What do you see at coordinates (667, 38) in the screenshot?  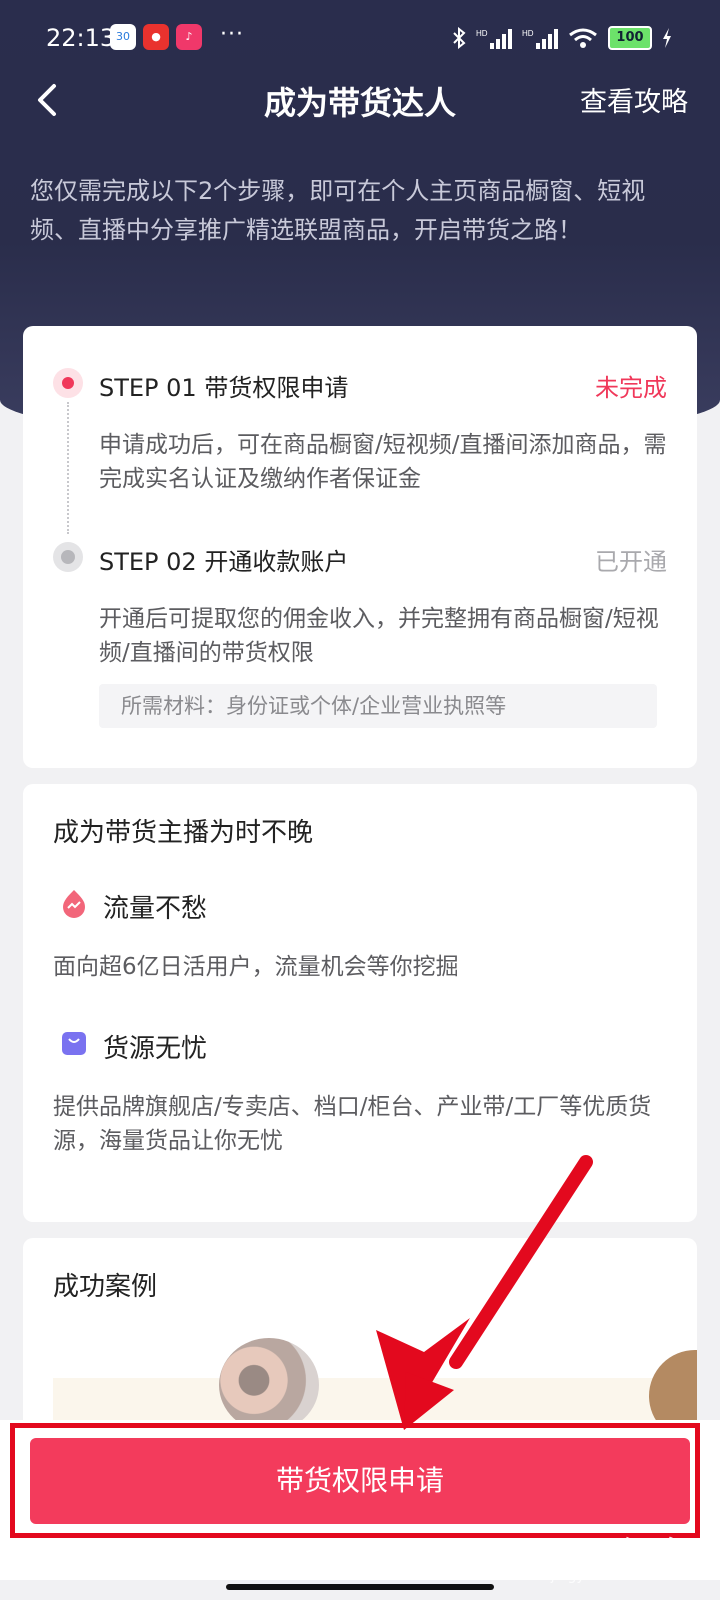 I see `charging-icon` at bounding box center [667, 38].